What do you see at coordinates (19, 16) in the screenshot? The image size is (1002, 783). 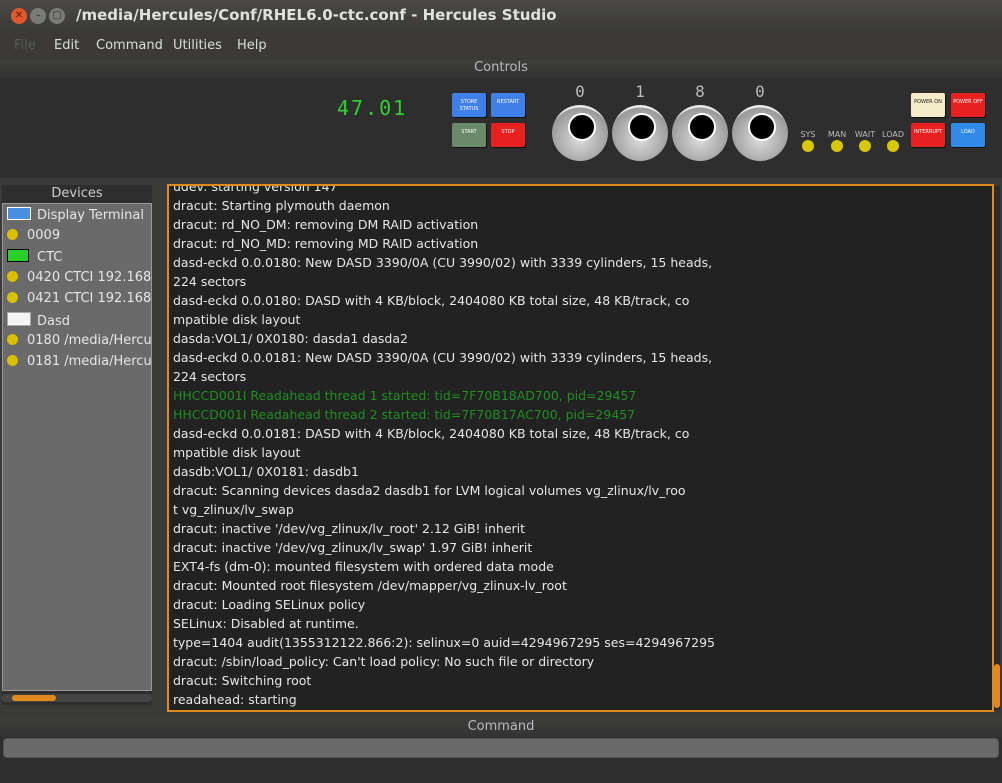 I see `close-button: ✕` at bounding box center [19, 16].